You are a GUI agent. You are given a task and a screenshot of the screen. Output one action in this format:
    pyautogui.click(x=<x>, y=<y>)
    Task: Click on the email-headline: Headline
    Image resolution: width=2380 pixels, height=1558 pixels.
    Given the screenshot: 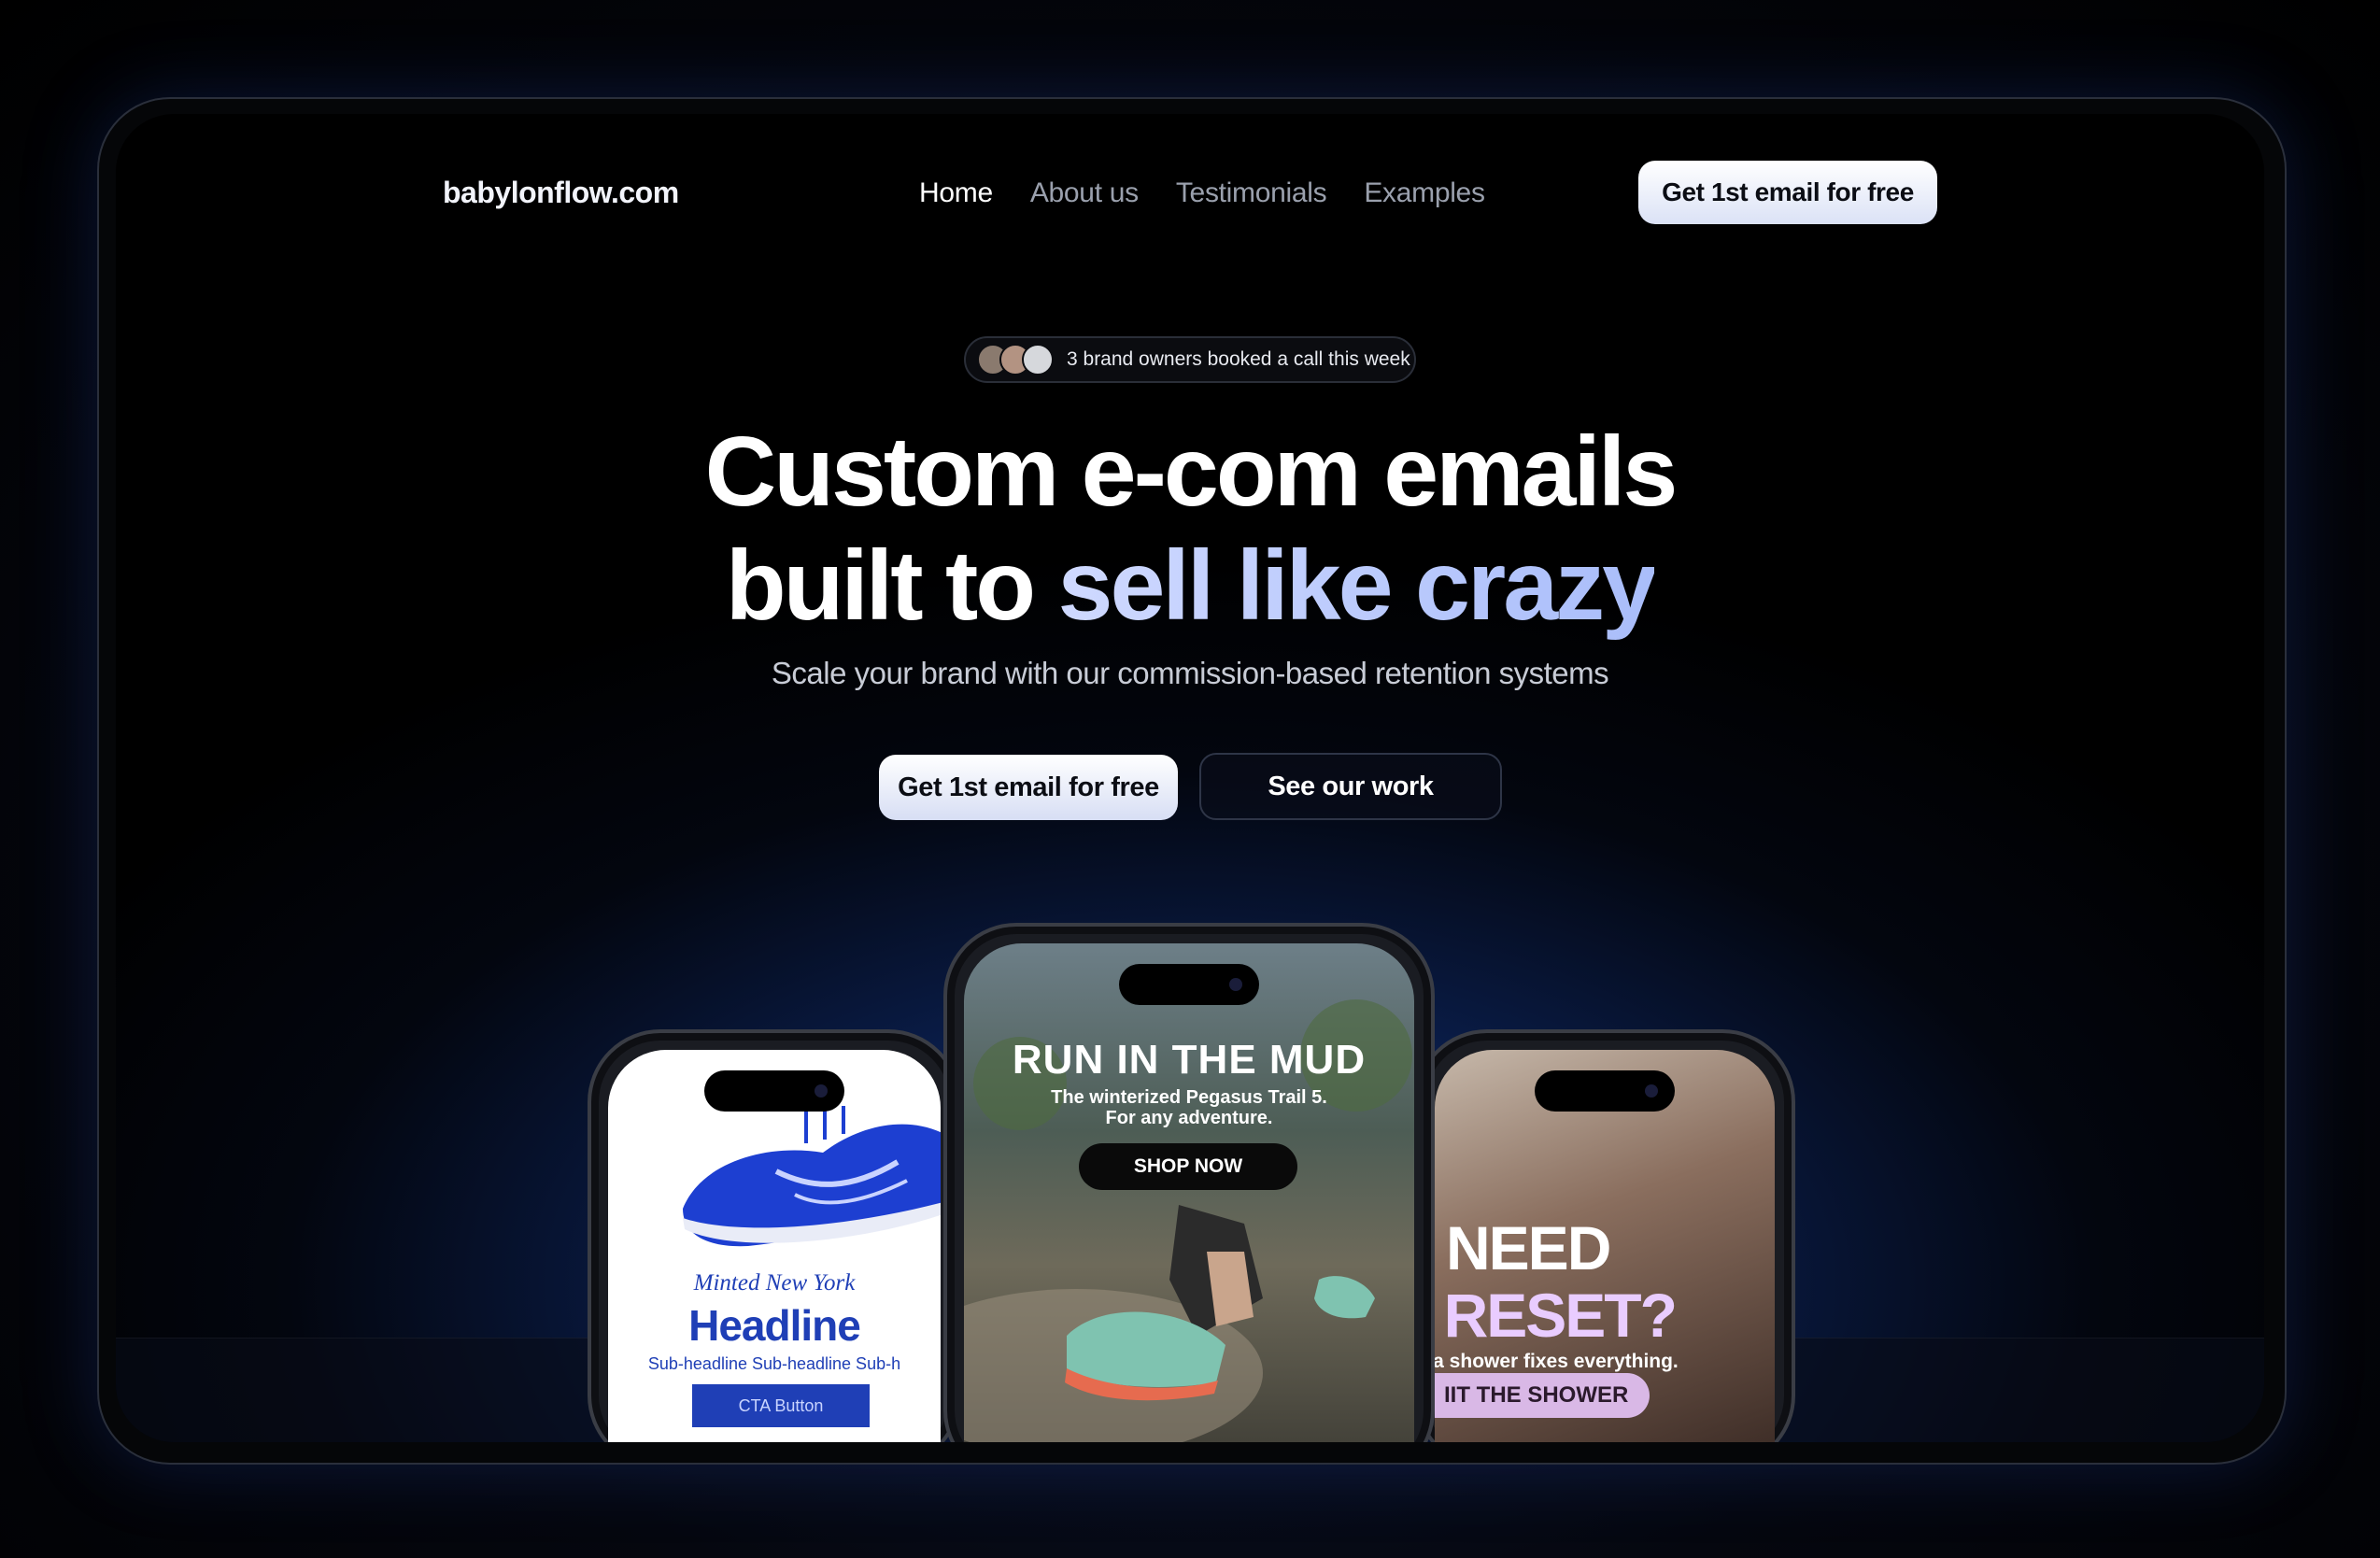 What is the action you would take?
    pyautogui.click(x=774, y=1325)
    